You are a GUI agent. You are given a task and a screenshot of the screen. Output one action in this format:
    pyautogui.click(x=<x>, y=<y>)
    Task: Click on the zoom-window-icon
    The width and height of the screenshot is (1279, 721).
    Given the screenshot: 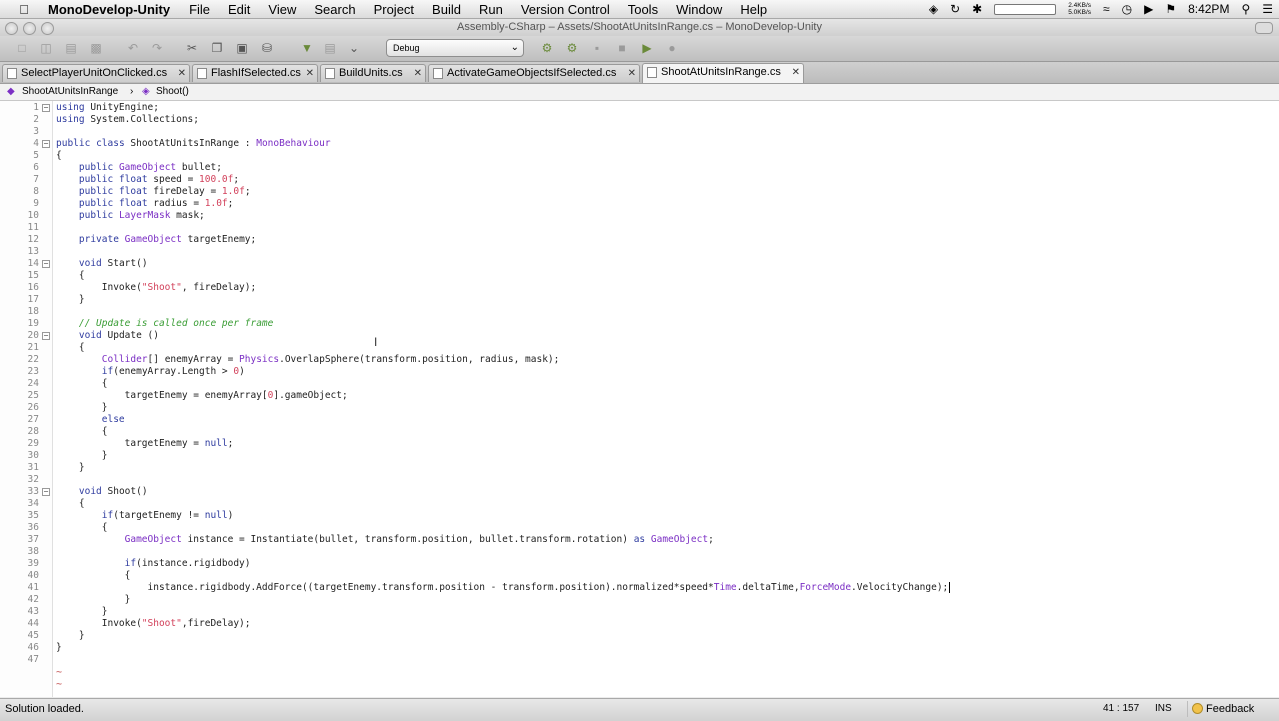 What is the action you would take?
    pyautogui.click(x=47, y=28)
    